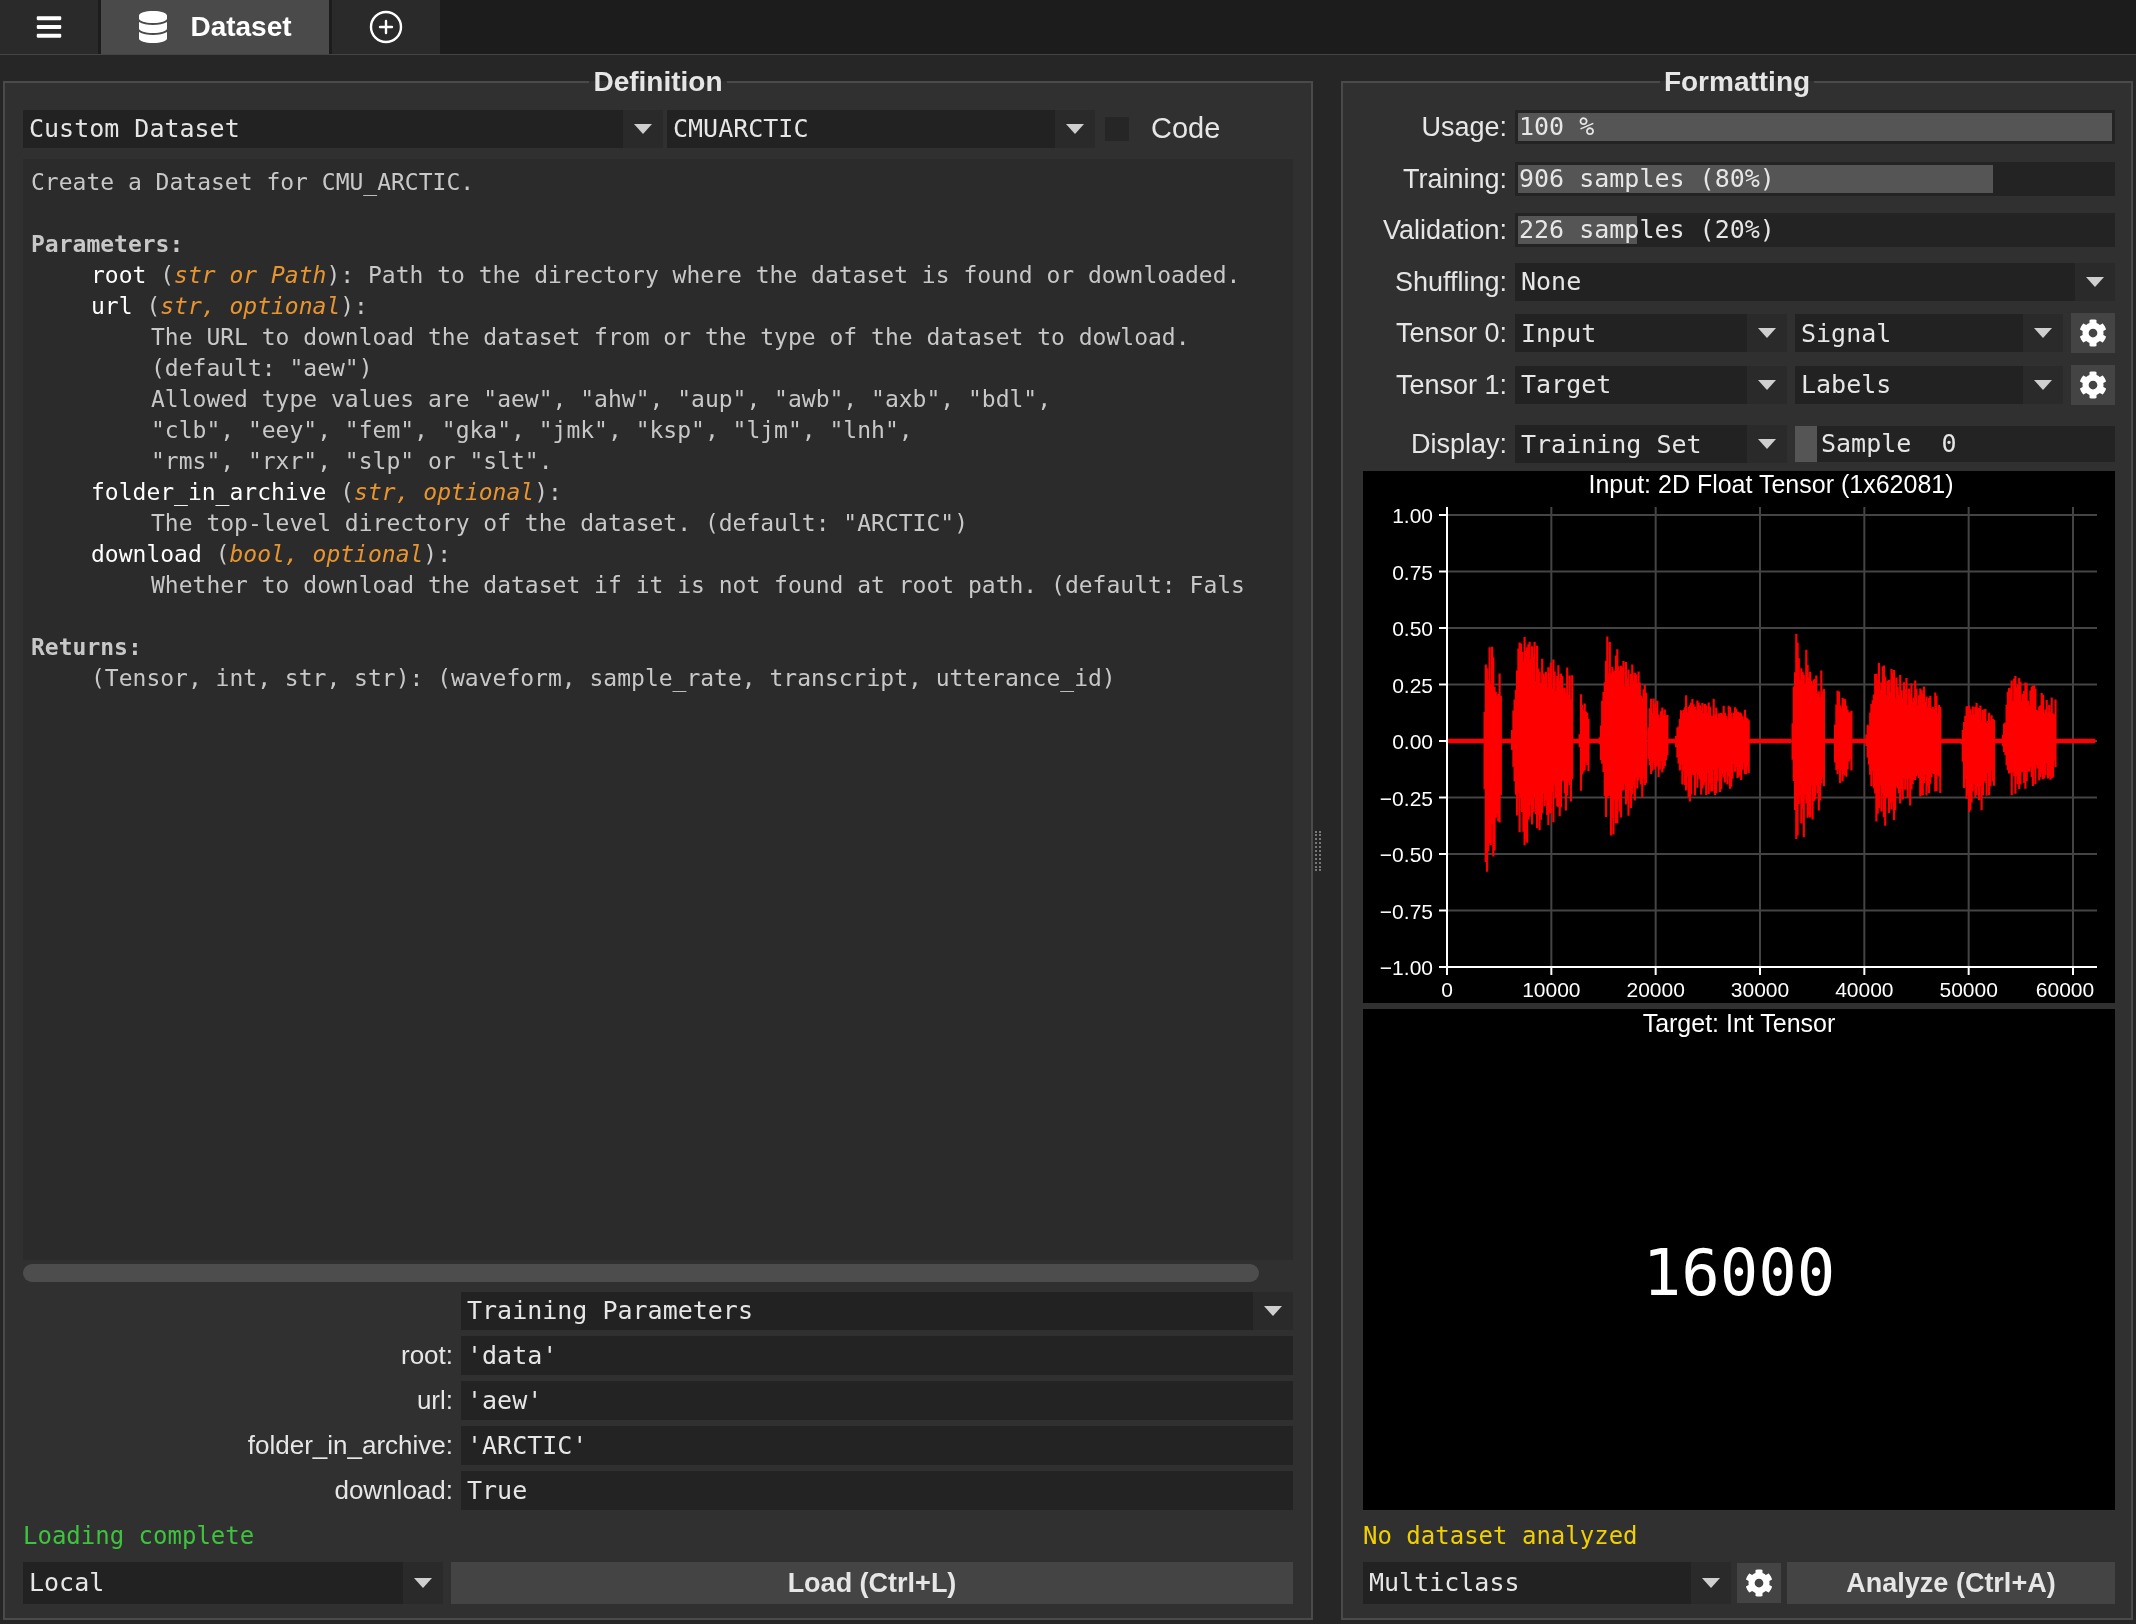 The image size is (2136, 1624). Describe the element at coordinates (108, 244) in the screenshot. I see `docstring-line: Parameters:` at that location.